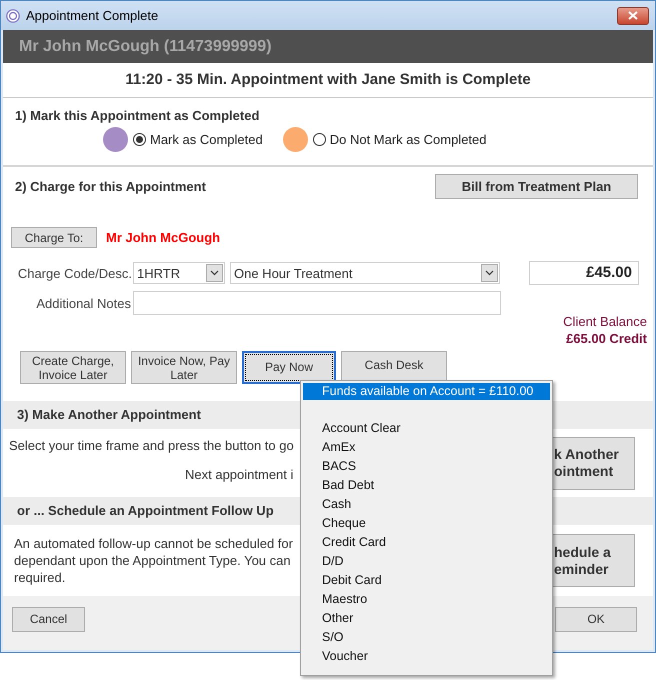 The height and width of the screenshot is (680, 656). Describe the element at coordinates (328, 80) in the screenshot. I see `appointment-summary: 11:20 - 35 Min. Appointment with Jane Smith is Complete` at that location.